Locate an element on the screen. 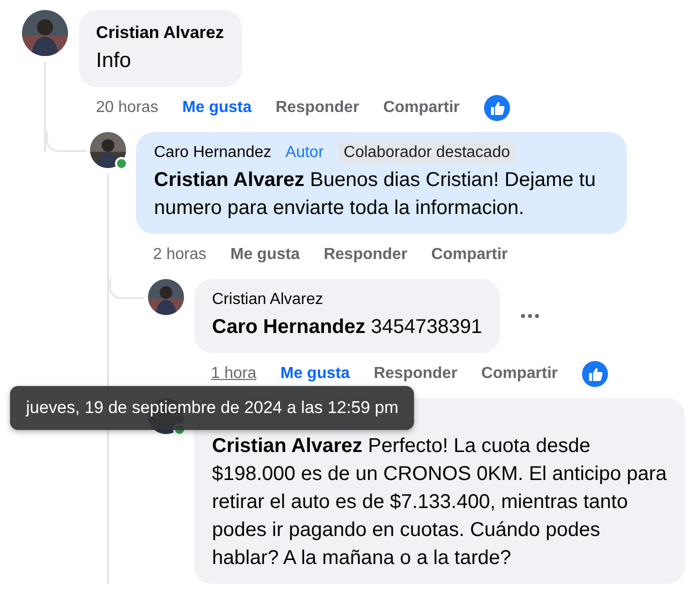 The width and height of the screenshot is (688, 594). timestamp-link: 2 horas is located at coordinates (179, 255).